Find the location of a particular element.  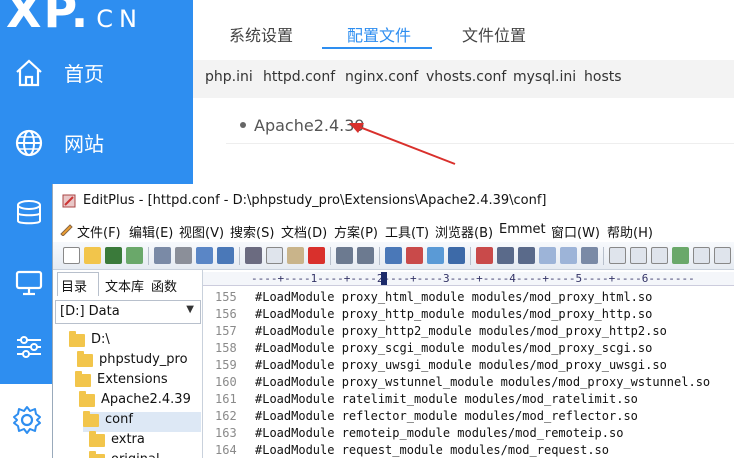

save-icon is located at coordinates (113, 255).